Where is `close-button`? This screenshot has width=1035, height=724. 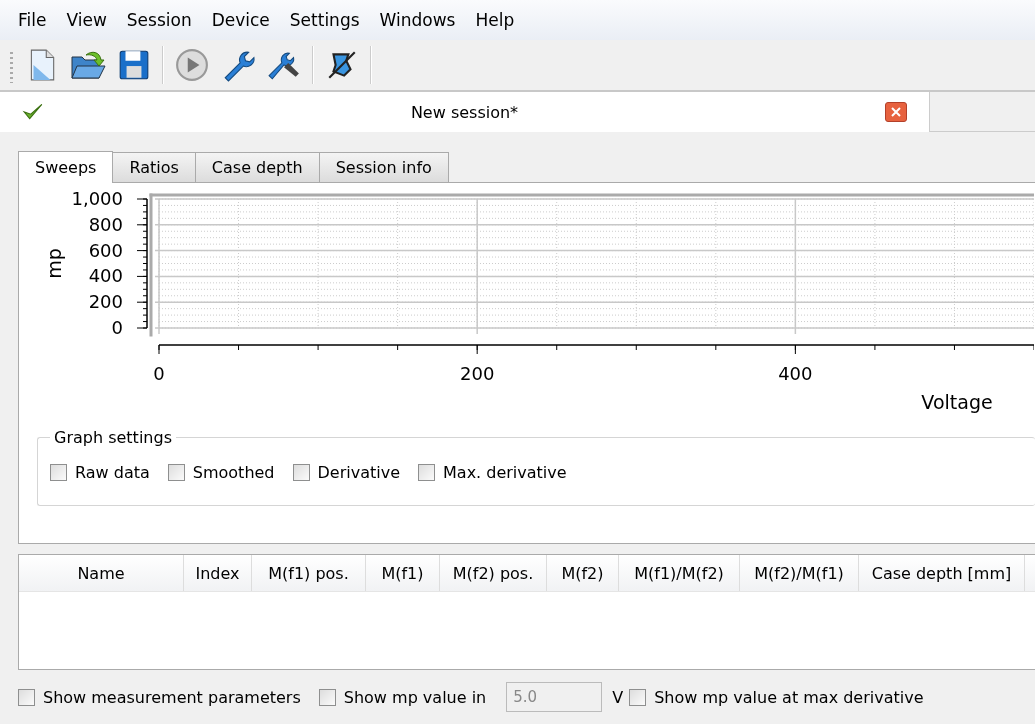 close-button is located at coordinates (896, 112).